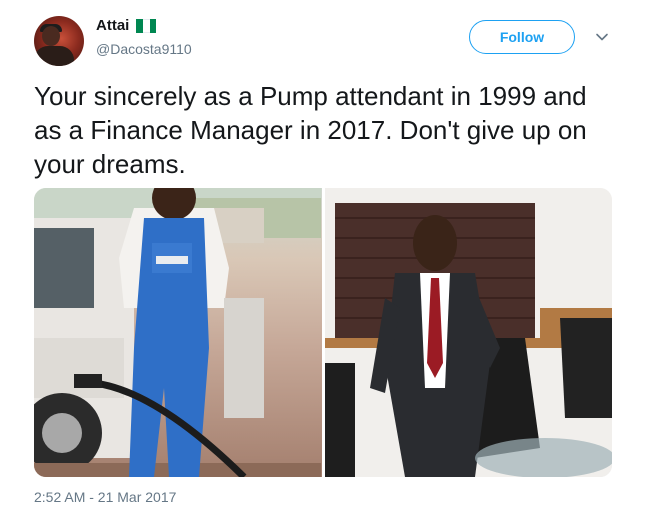 The height and width of the screenshot is (516, 650). Describe the element at coordinates (112, 25) in the screenshot. I see `display-name: Attai` at that location.